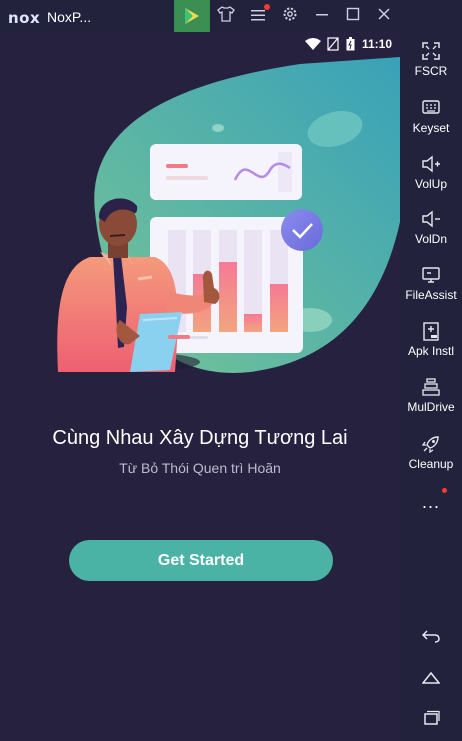 This screenshot has width=462, height=741. I want to click on sidebar-item-cleanup: Cleanup, so click(431, 453).